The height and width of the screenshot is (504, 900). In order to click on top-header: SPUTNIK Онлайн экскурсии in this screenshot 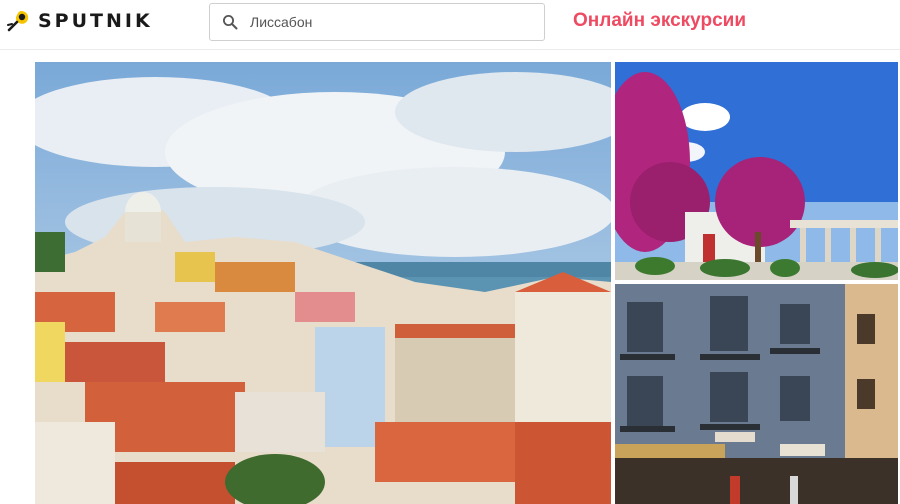, I will do `click(450, 25)`.